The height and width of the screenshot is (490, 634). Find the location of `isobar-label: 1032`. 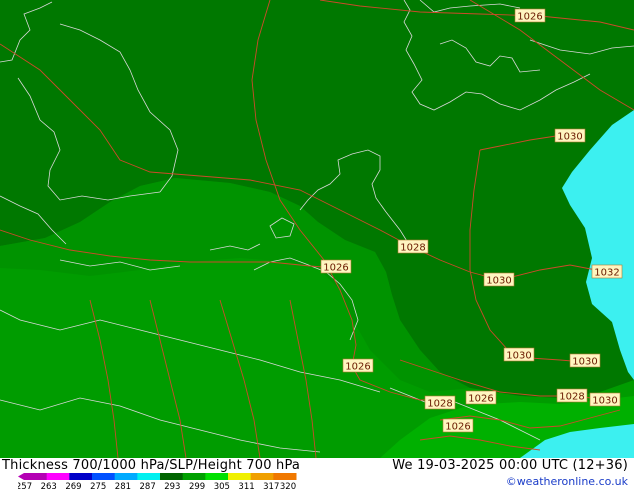

isobar-label: 1032 is located at coordinates (607, 271).